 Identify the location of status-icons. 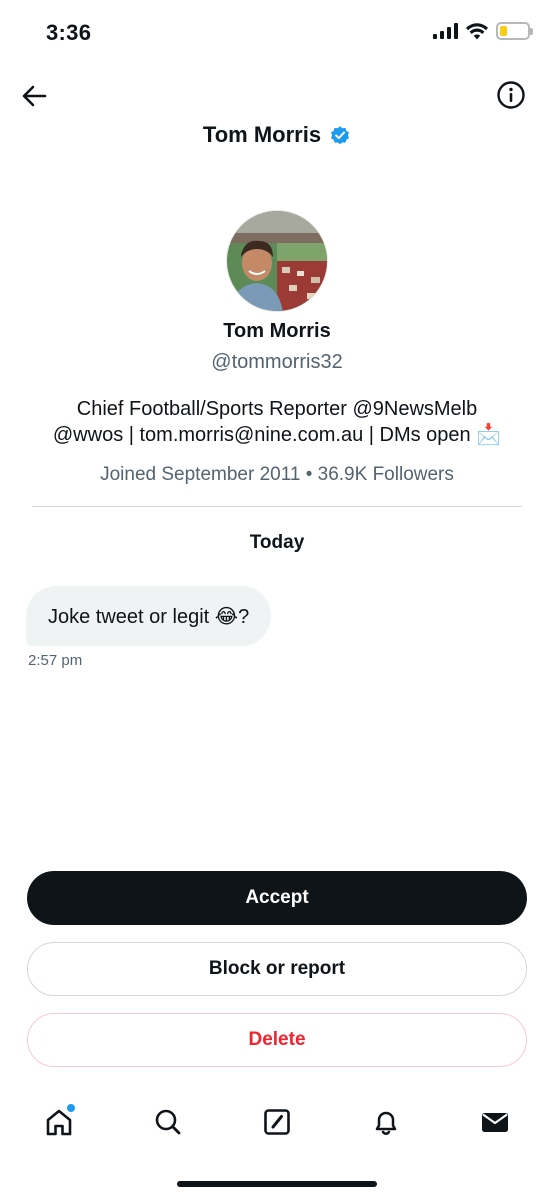
(483, 31).